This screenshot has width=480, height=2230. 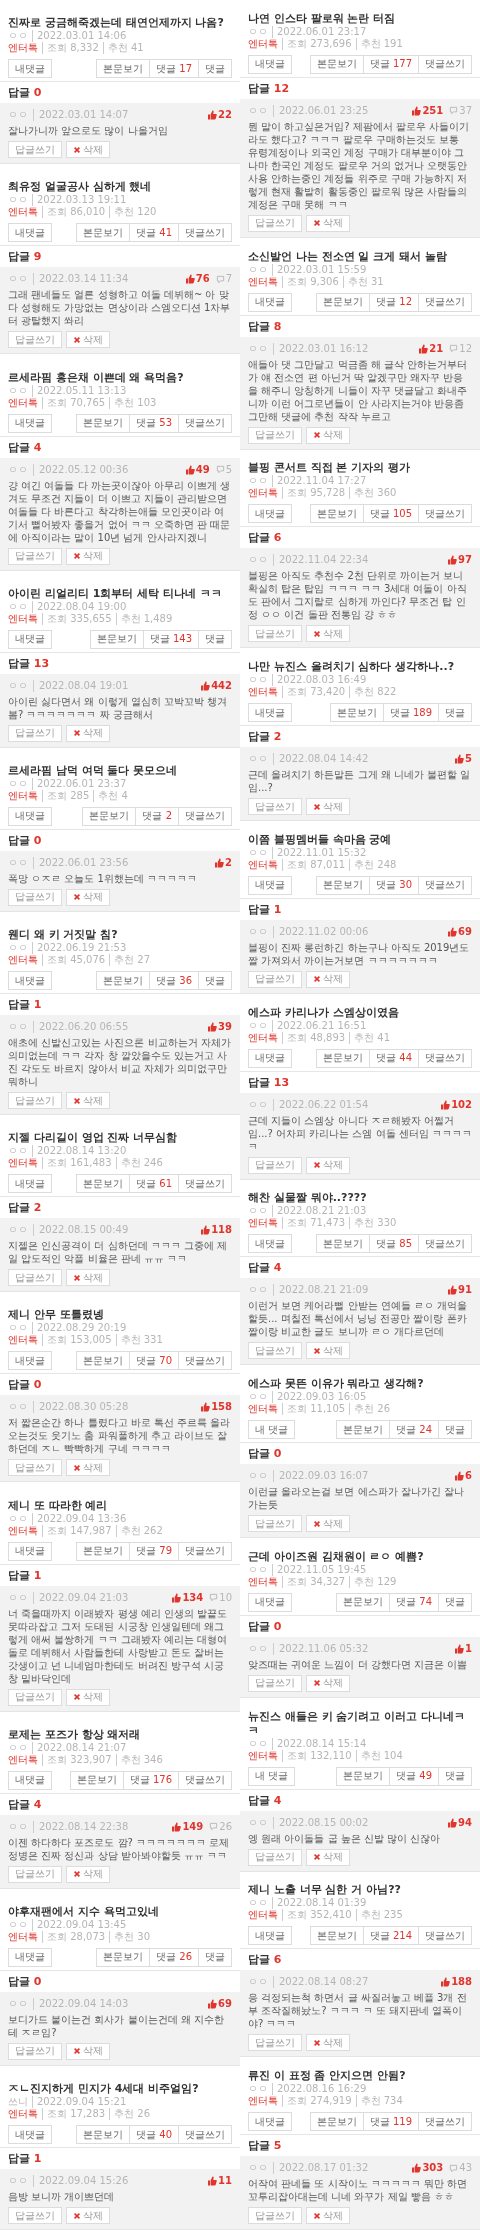 I want to click on comments-button: 댓글 2, so click(x=157, y=816).